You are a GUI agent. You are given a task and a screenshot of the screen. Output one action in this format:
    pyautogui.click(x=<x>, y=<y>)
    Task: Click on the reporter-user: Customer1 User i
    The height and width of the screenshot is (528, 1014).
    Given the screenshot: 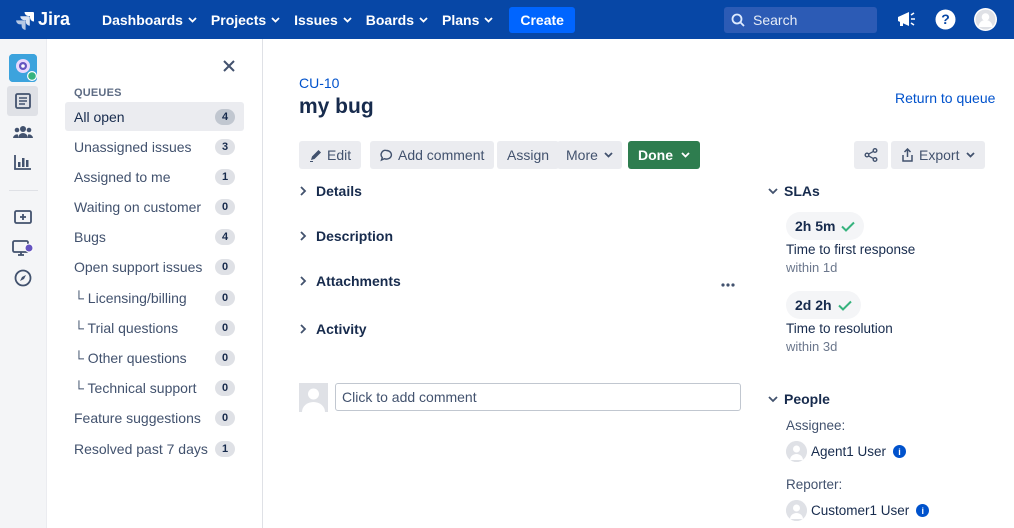 What is the action you would take?
    pyautogui.click(x=858, y=510)
    